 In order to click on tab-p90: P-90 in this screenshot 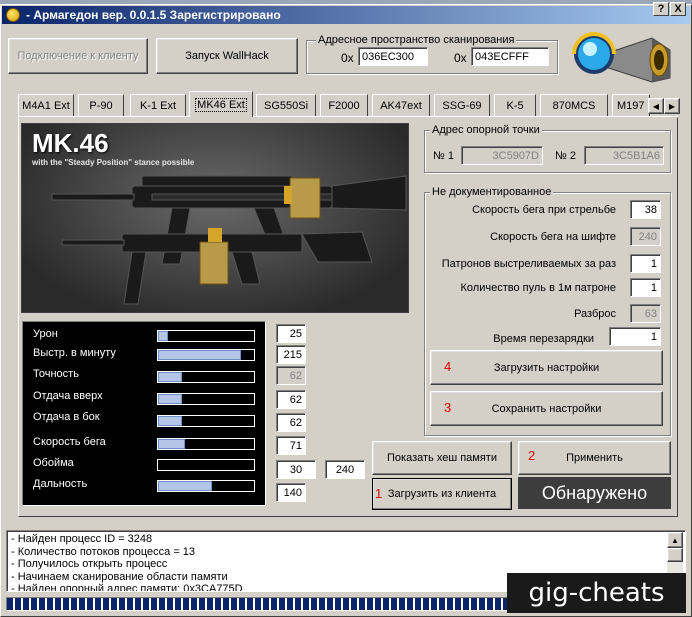, I will do `click(101, 105)`.